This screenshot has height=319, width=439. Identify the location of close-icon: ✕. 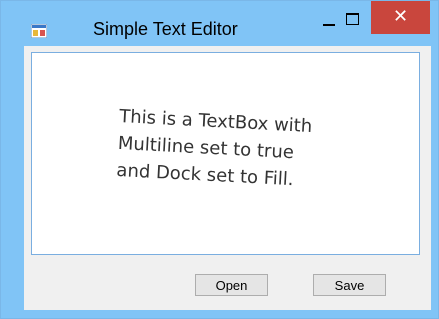
(400, 16).